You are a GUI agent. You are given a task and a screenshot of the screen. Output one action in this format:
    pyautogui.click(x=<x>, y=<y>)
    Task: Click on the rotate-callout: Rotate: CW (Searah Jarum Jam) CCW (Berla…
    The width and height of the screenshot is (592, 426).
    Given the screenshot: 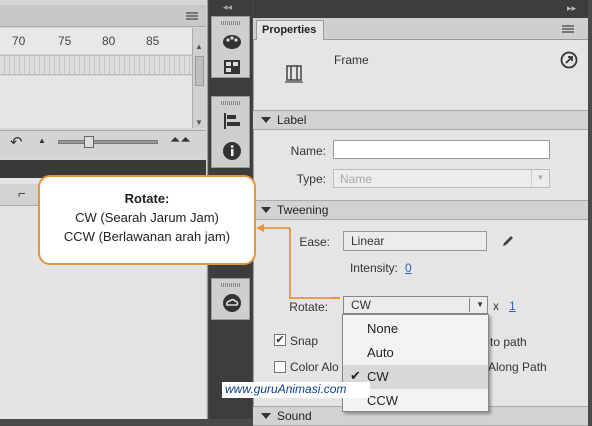 What is the action you would take?
    pyautogui.click(x=147, y=220)
    